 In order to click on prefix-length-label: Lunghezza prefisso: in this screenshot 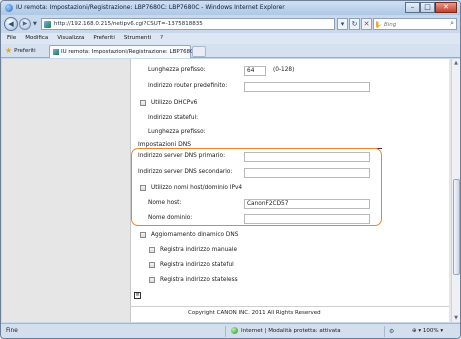, I will do `click(177, 70)`.